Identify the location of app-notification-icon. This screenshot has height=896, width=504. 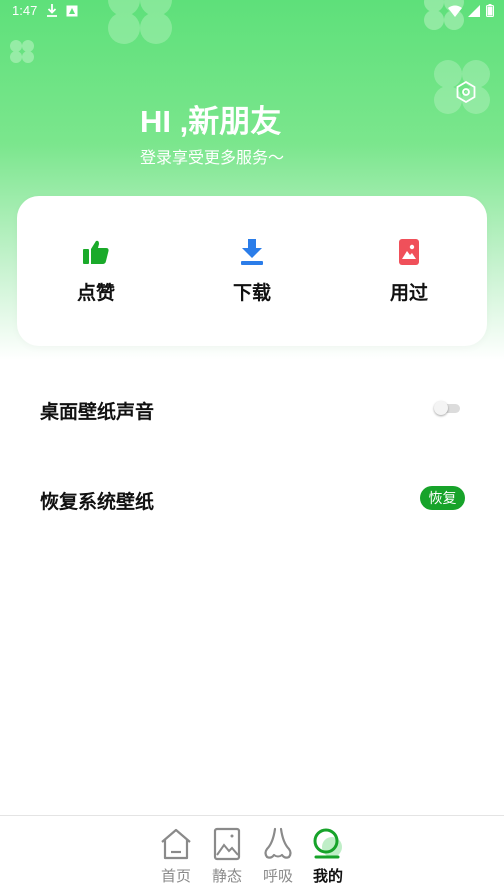
(72, 10).